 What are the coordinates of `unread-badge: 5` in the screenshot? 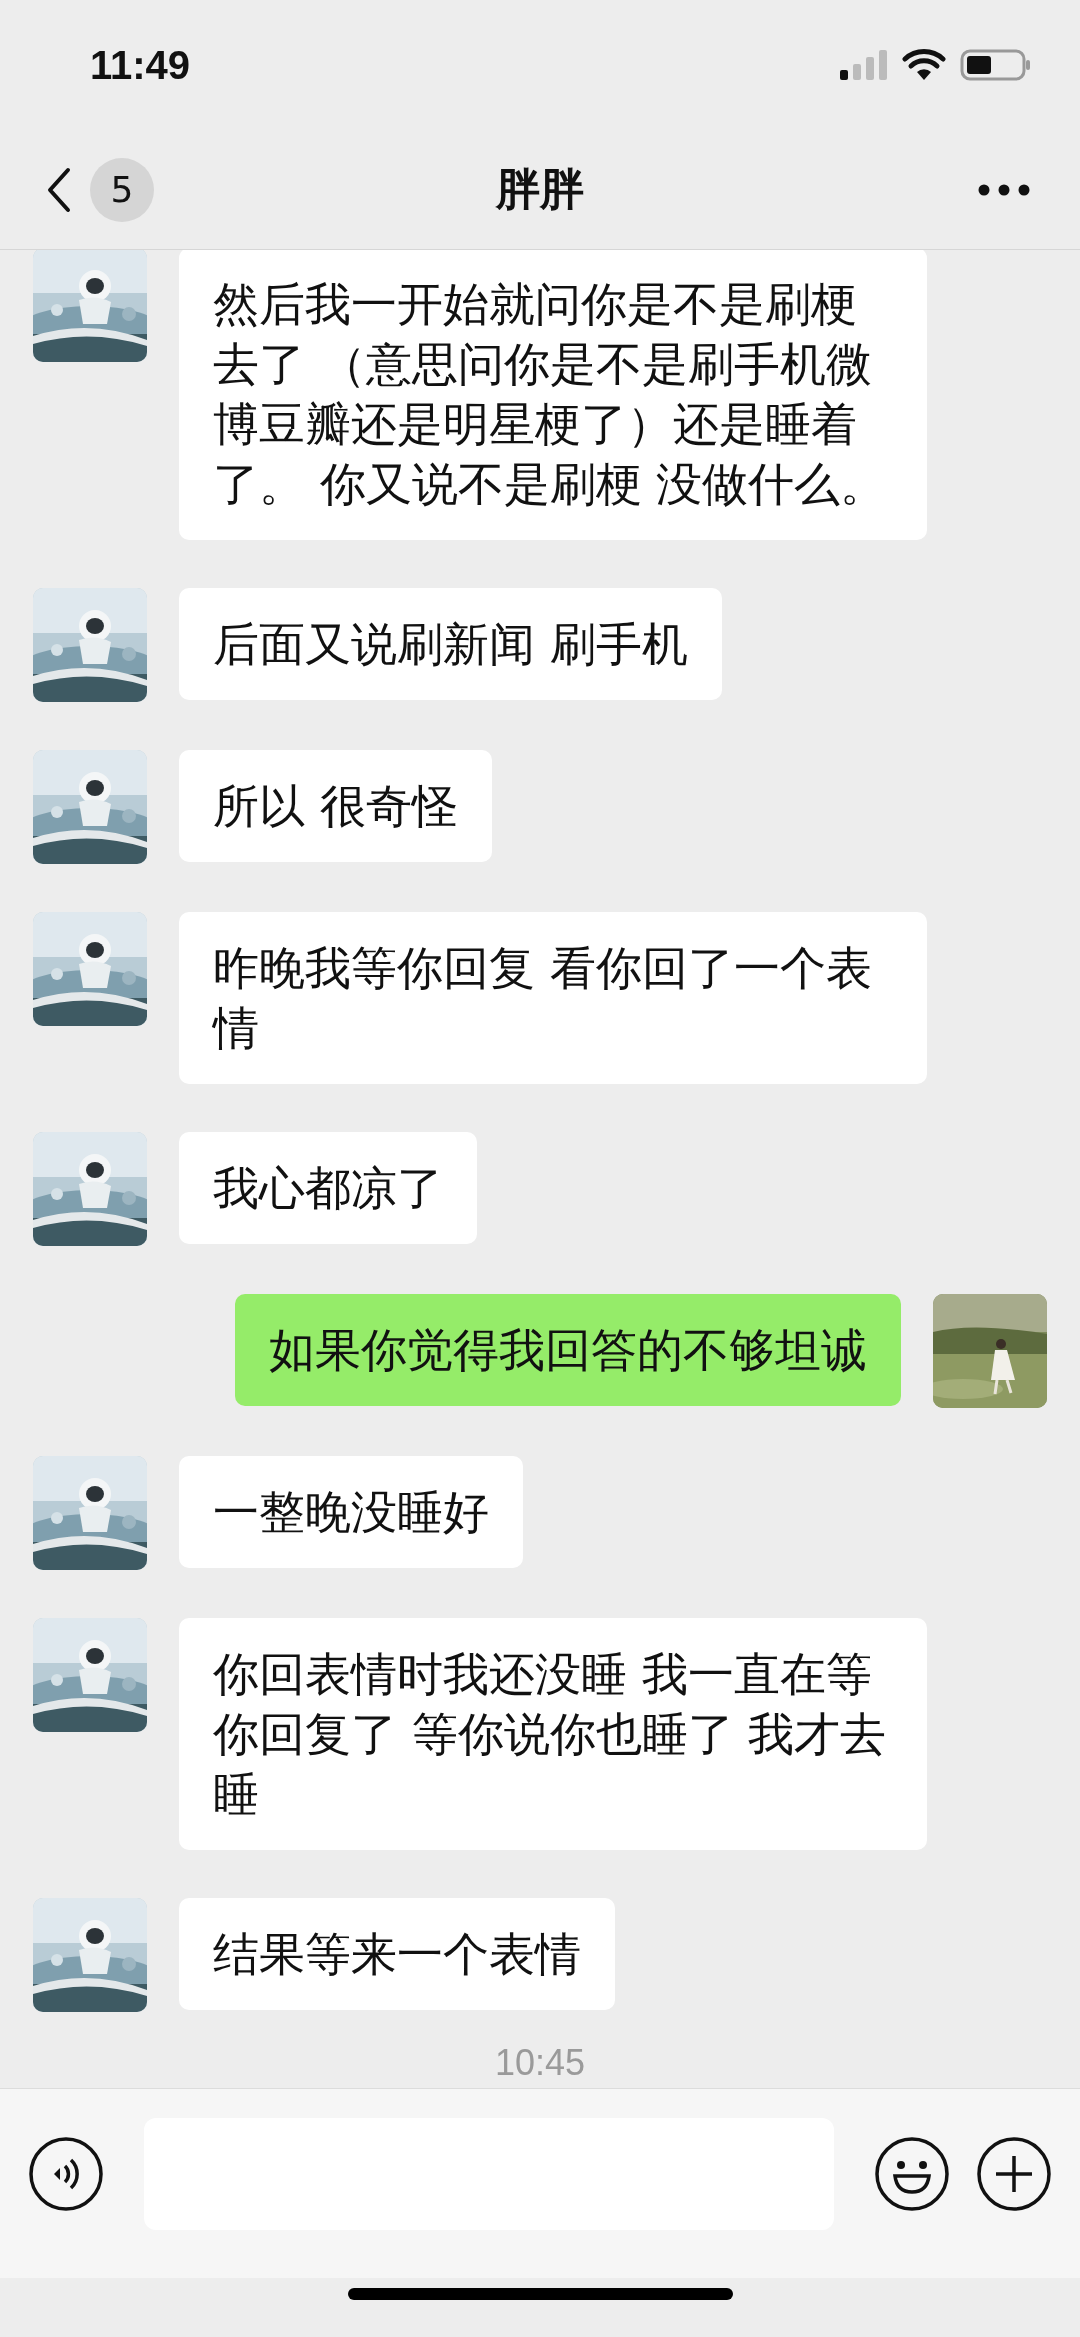 It's located at (122, 189).